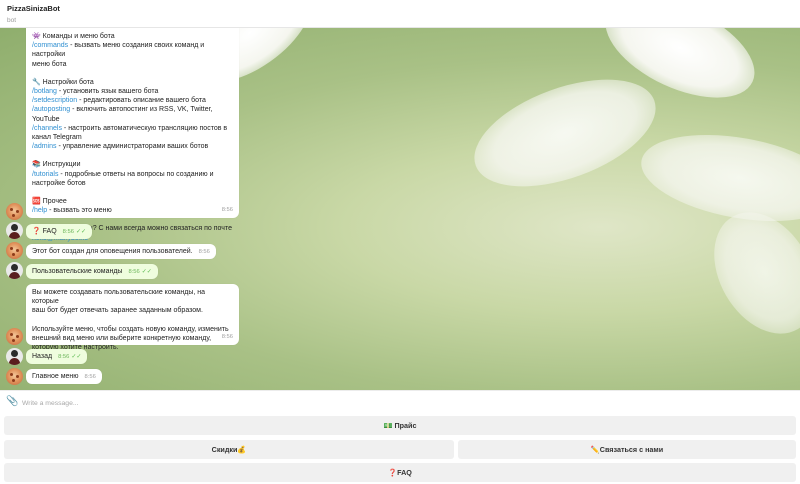 The width and height of the screenshot is (800, 484). I want to click on keyboard-button-faq: ❓FAQ, so click(400, 472).